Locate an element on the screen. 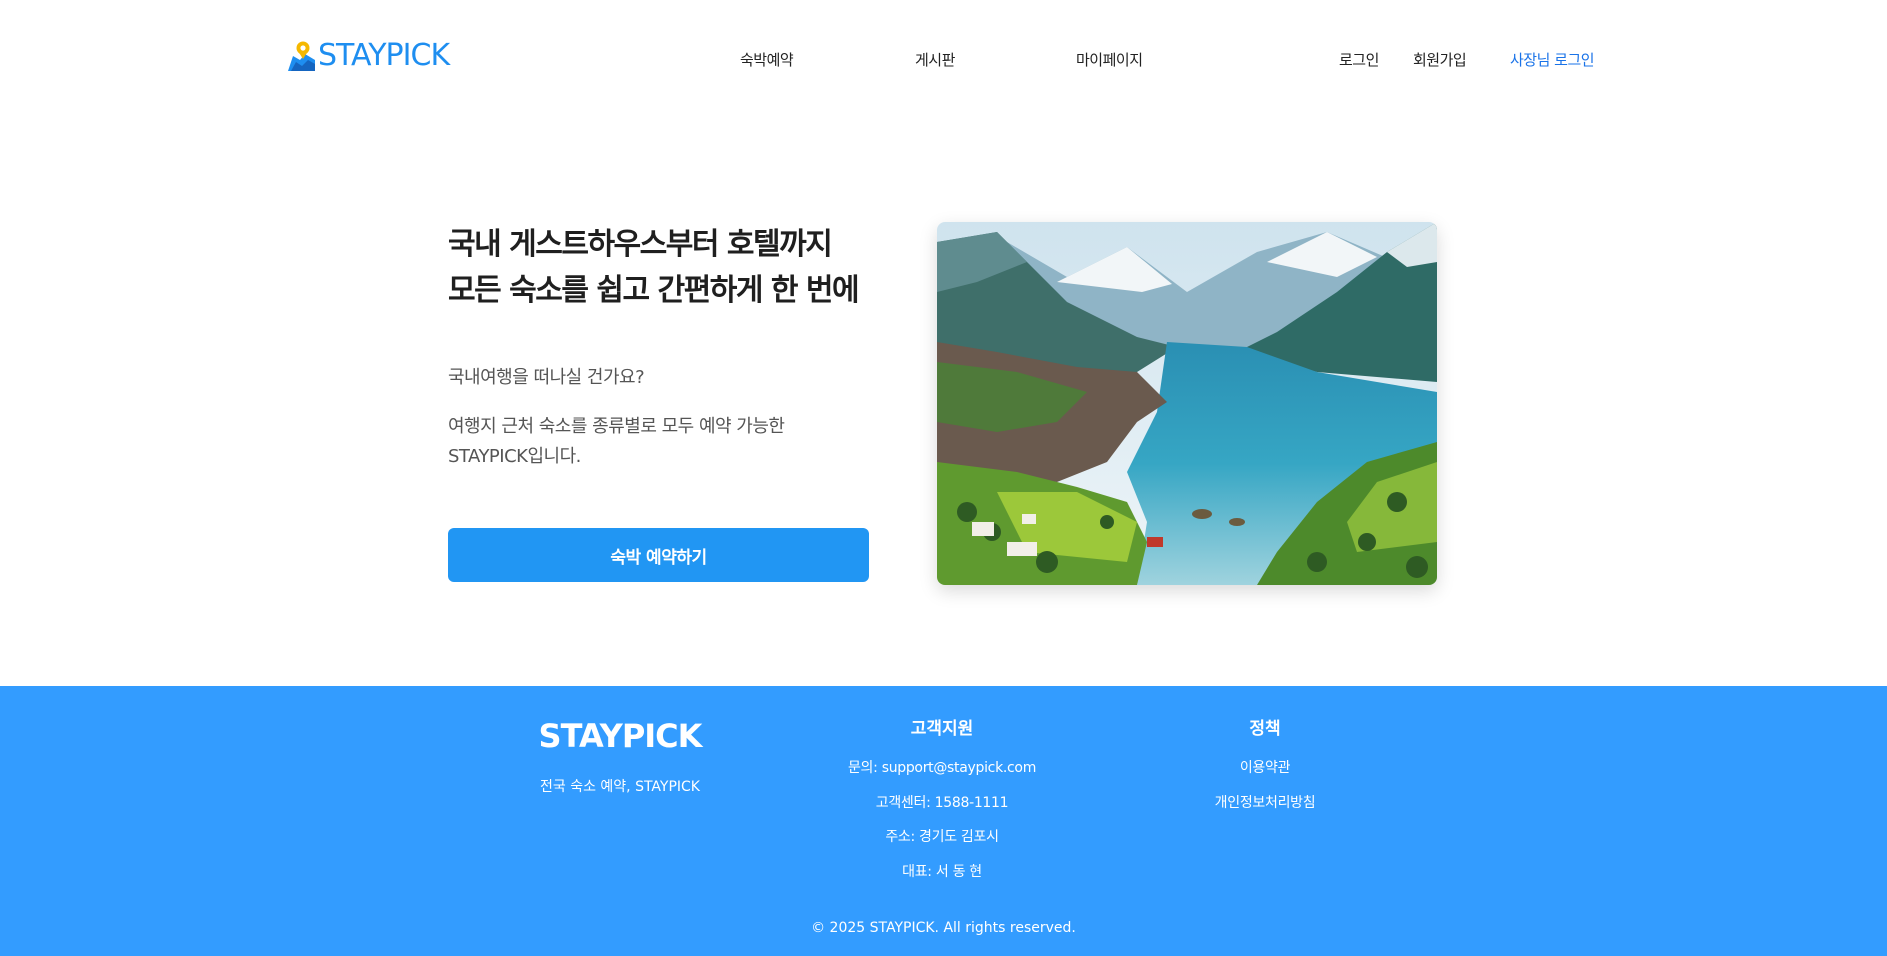 The height and width of the screenshot is (956, 1887). support-email: 문의: support@staypick.com is located at coordinates (942, 768).